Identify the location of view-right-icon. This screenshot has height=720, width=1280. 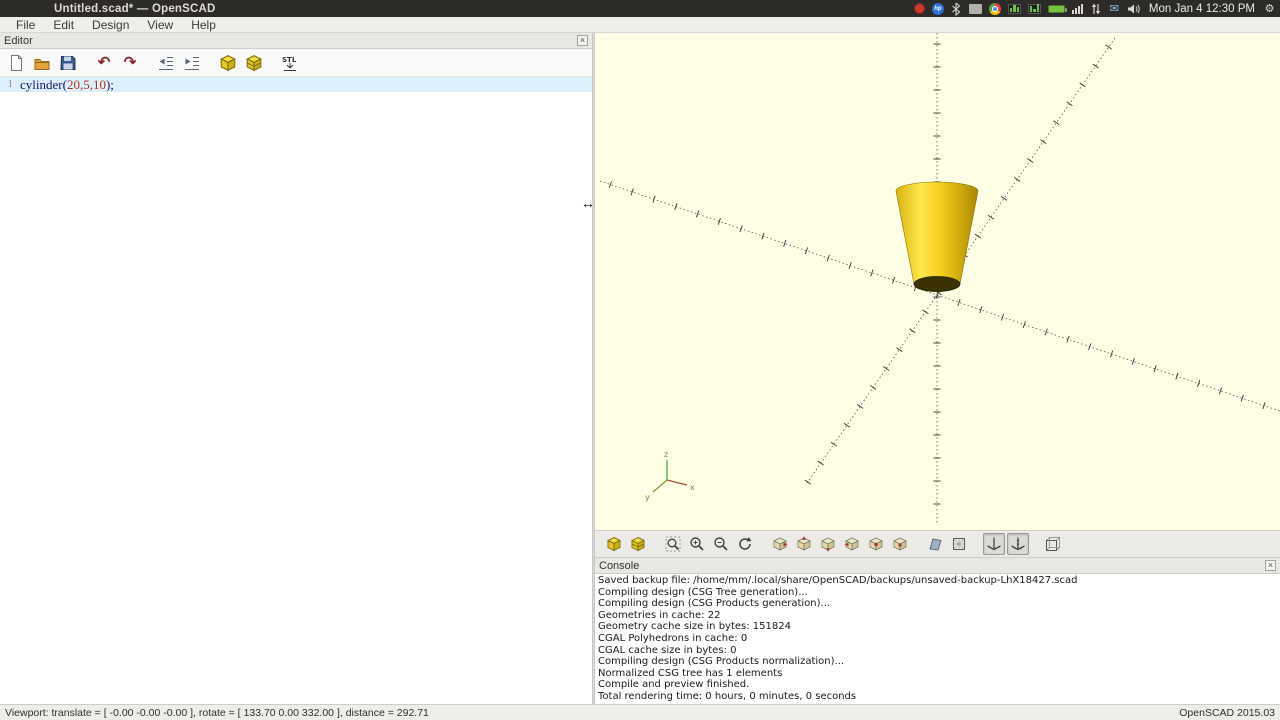
(780, 544).